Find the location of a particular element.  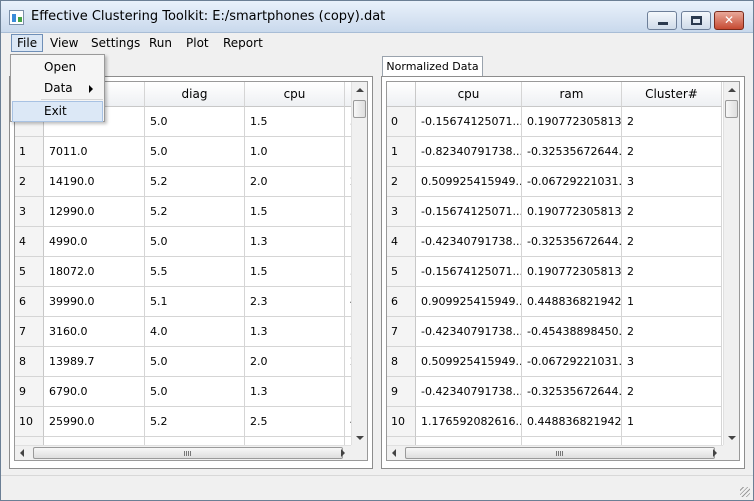

horizontal-scrollbar is located at coordinates (563, 452).